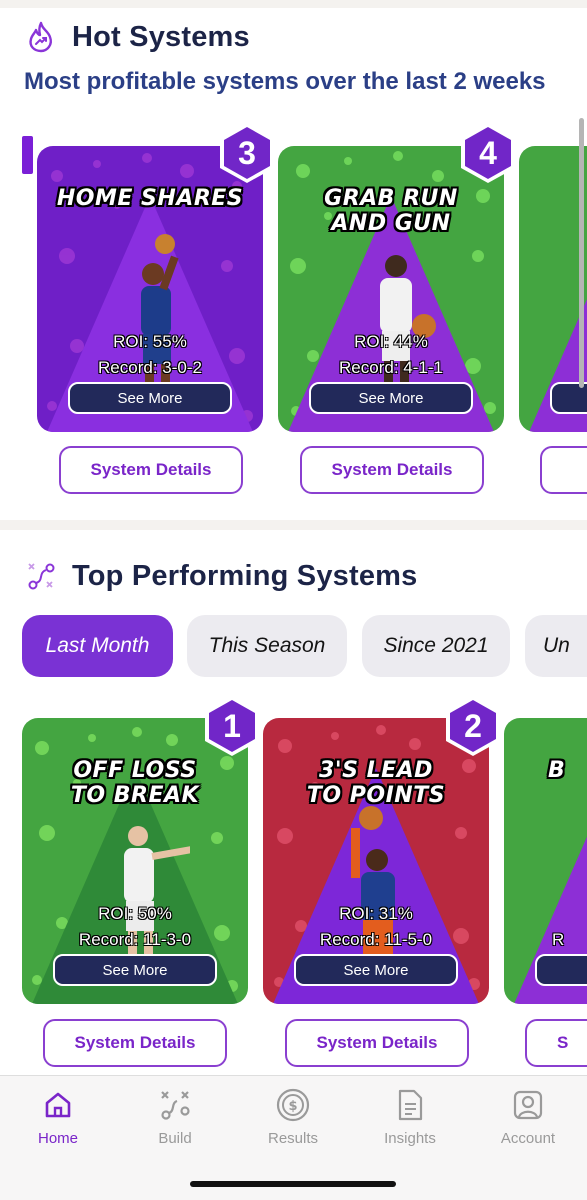  What do you see at coordinates (558, 939) in the screenshot?
I see `card-record-partial: R` at bounding box center [558, 939].